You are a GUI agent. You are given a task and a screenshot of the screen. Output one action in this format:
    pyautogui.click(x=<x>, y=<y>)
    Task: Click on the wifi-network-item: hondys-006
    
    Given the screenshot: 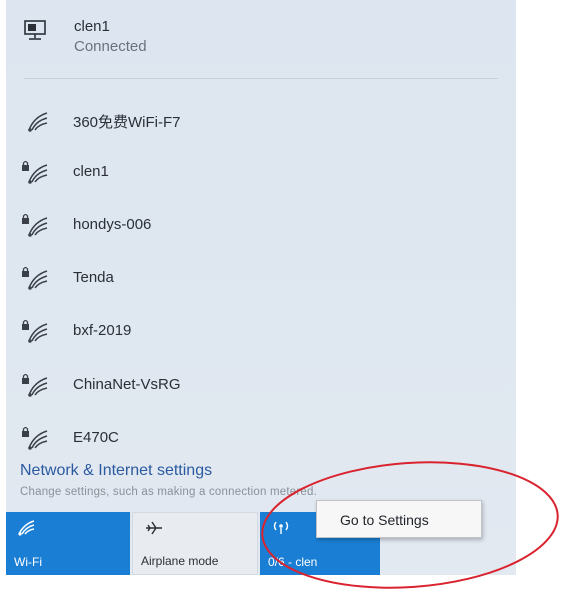 What is the action you would take?
    pyautogui.click(x=261, y=224)
    